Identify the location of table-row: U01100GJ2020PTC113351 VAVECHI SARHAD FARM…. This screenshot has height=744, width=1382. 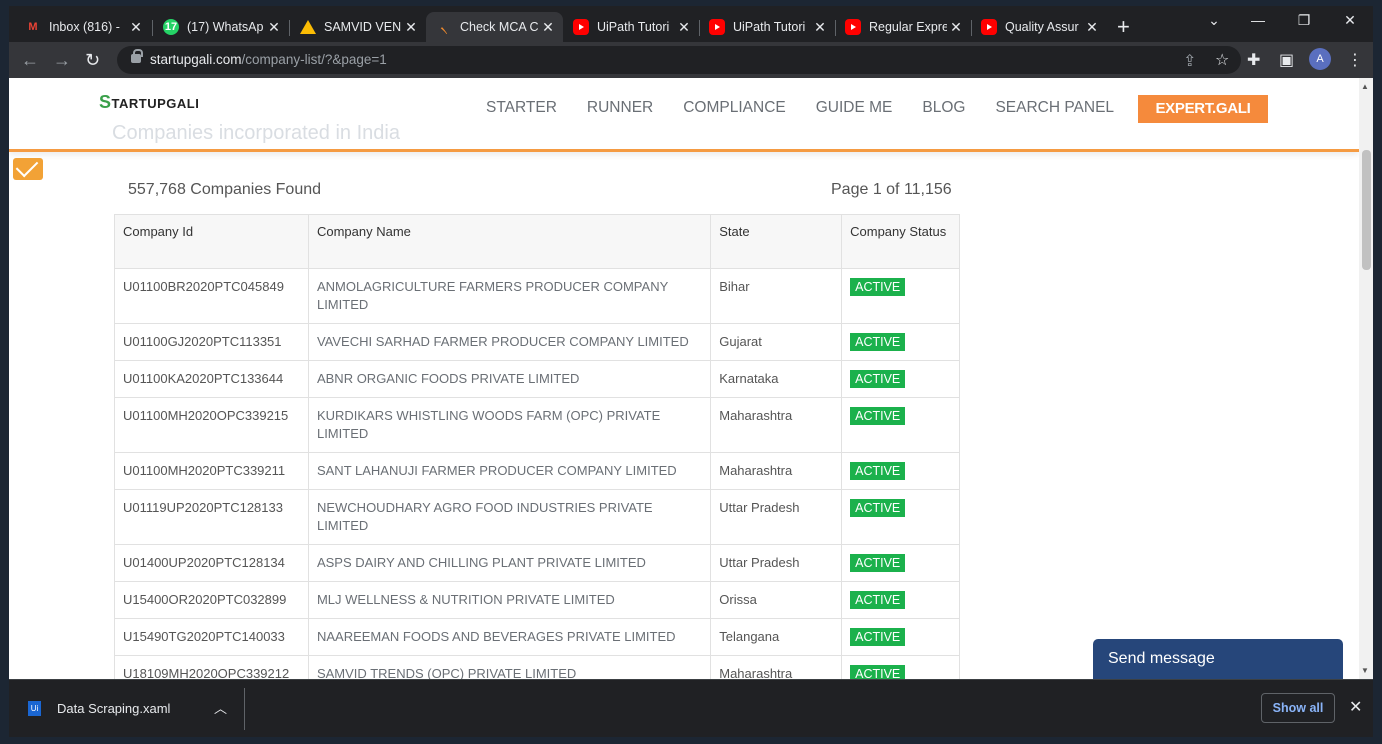
(537, 342).